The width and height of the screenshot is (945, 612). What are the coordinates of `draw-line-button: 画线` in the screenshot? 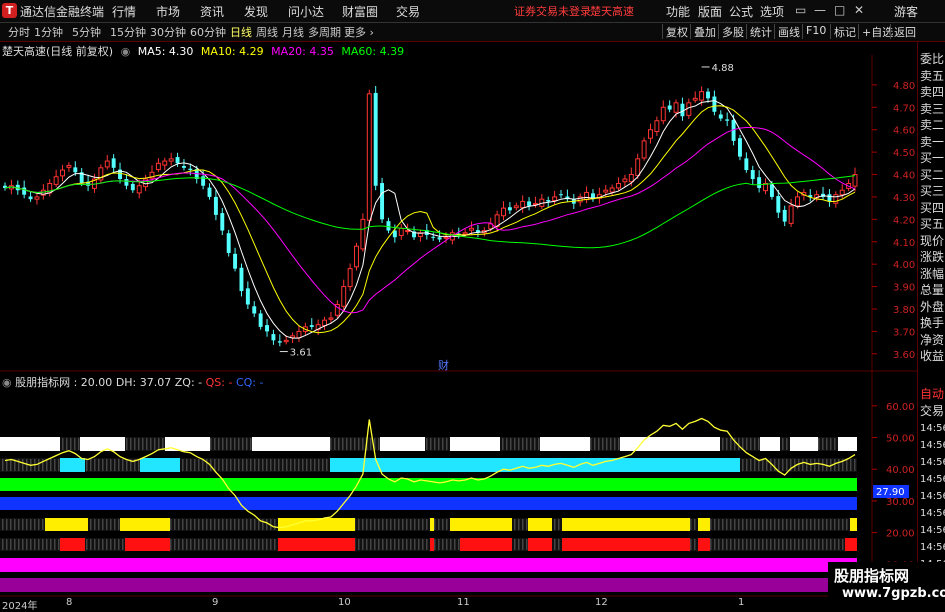 It's located at (787, 31).